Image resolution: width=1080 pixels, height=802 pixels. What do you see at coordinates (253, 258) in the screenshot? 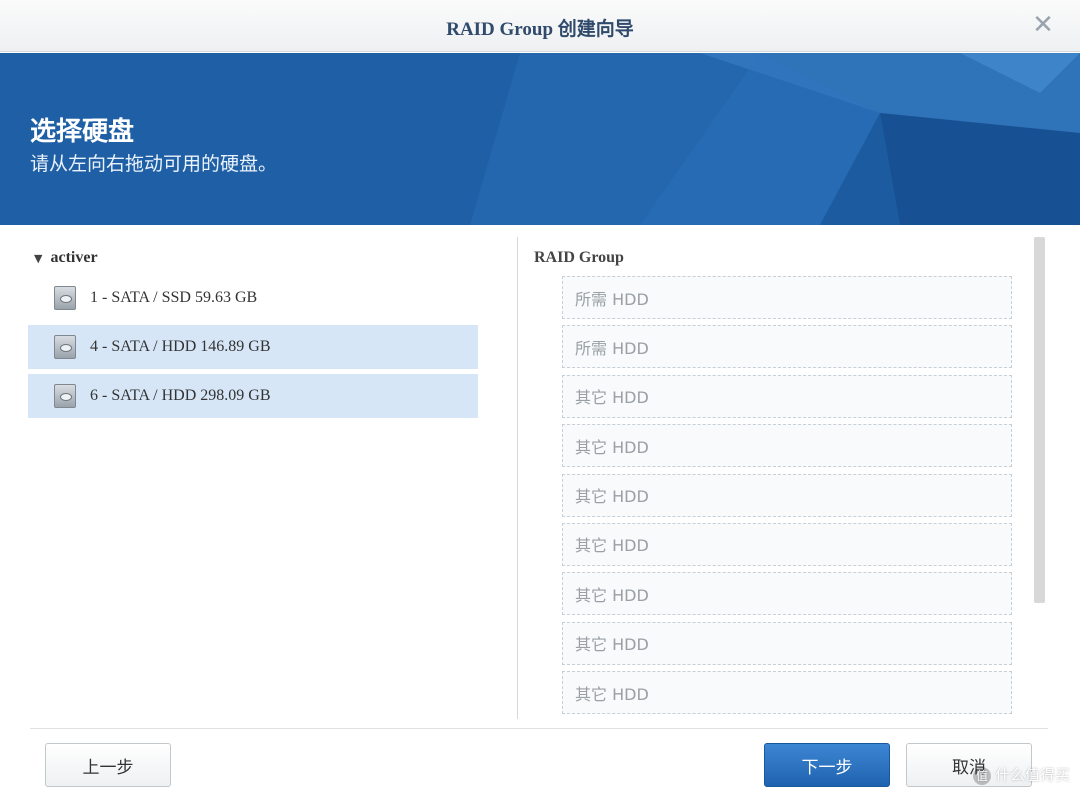
I see `disk-group-header: ▼ activer` at bounding box center [253, 258].